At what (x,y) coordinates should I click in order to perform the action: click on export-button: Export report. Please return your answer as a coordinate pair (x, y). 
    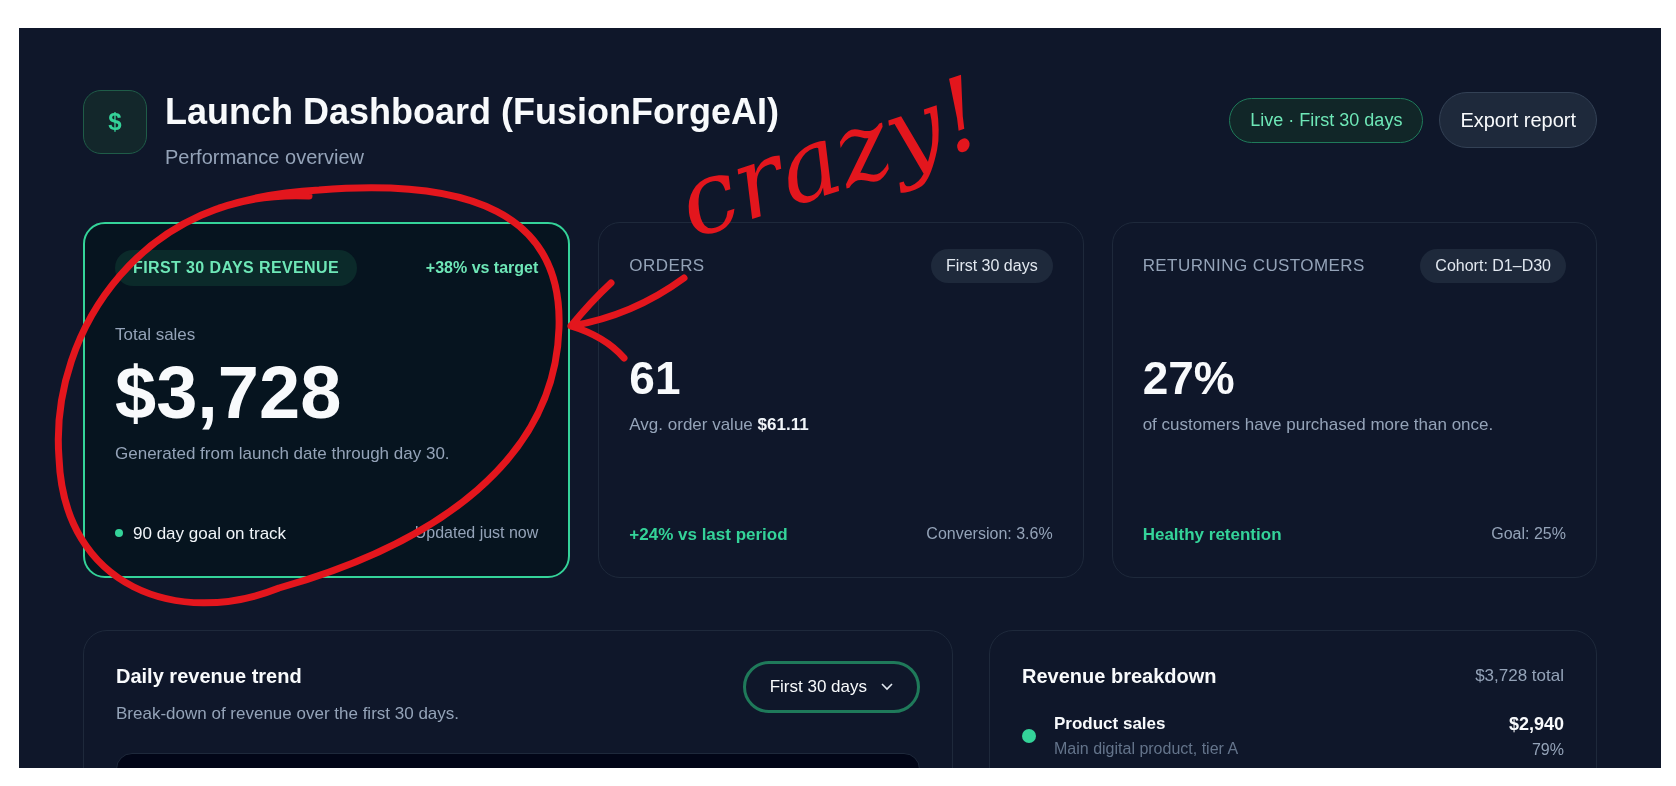
    Looking at the image, I should click on (1518, 120).